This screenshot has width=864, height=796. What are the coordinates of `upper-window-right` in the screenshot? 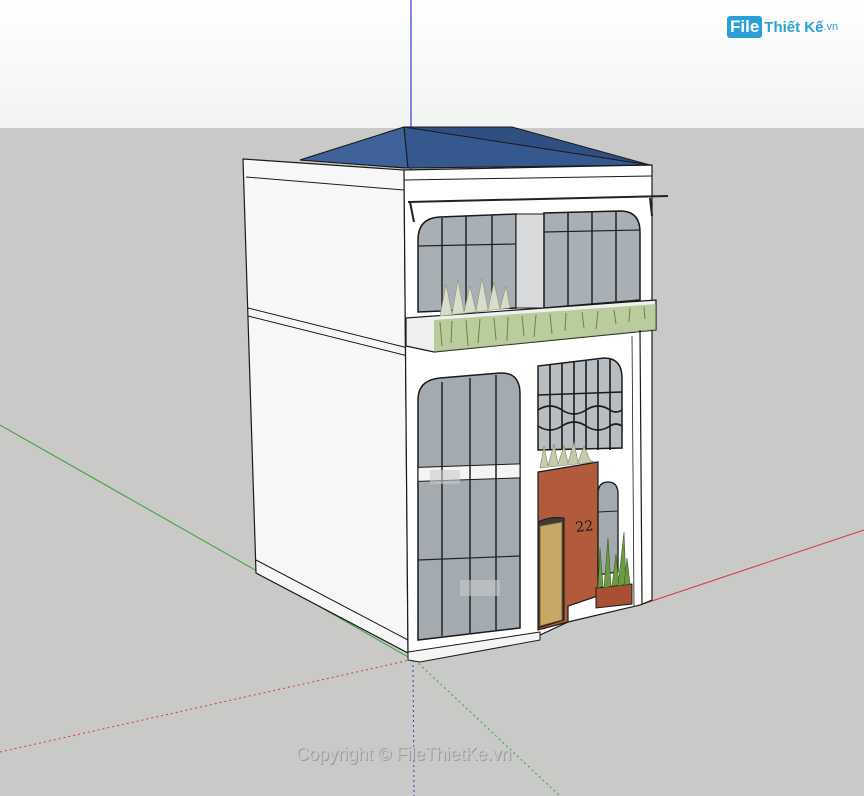 It's located at (592, 259).